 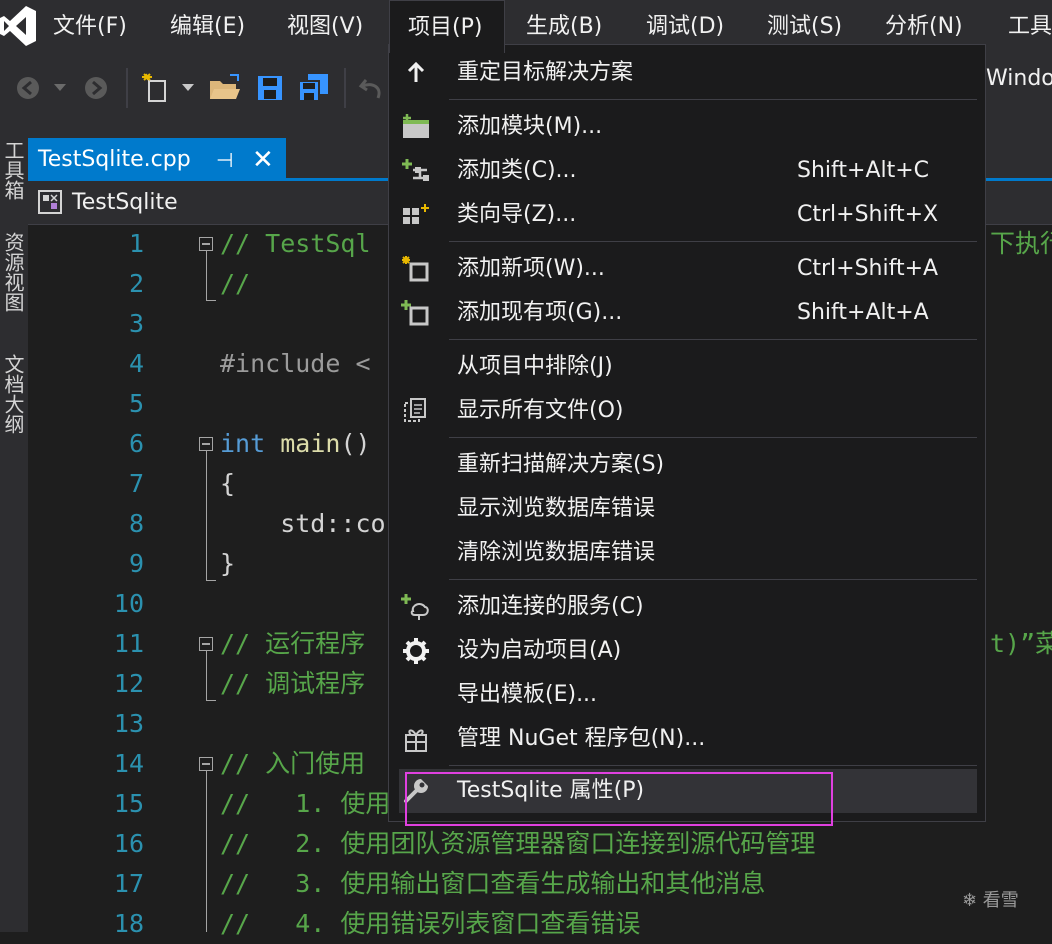 What do you see at coordinates (295, 243) in the screenshot?
I see `code-line: // TestSql` at bounding box center [295, 243].